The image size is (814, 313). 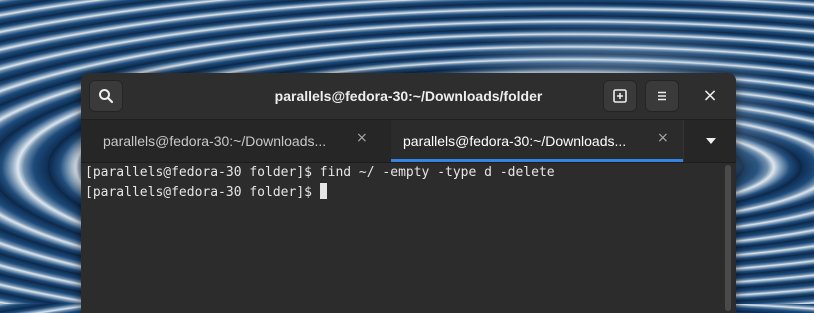 I want to click on menu-button, so click(x=662, y=96).